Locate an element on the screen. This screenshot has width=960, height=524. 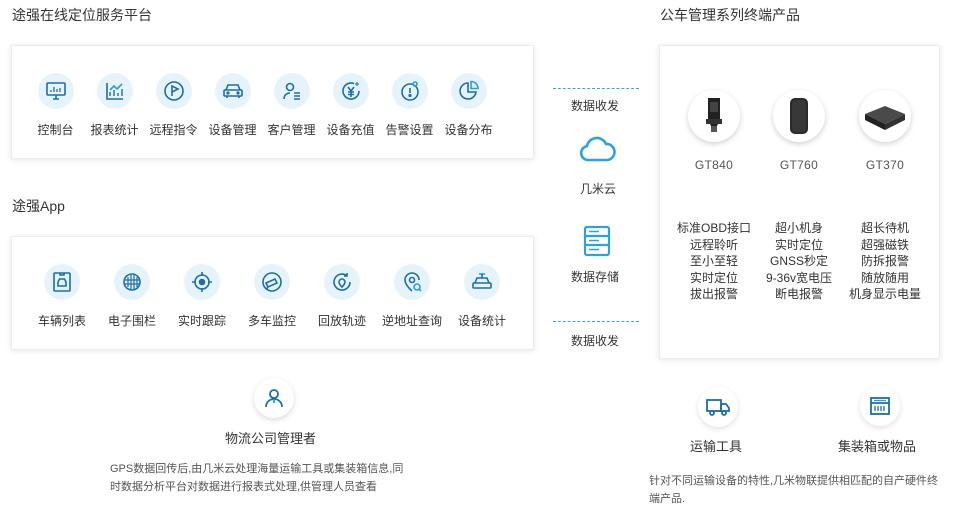
platform-item-remote-command: 远程指令 is located at coordinates (173, 105).